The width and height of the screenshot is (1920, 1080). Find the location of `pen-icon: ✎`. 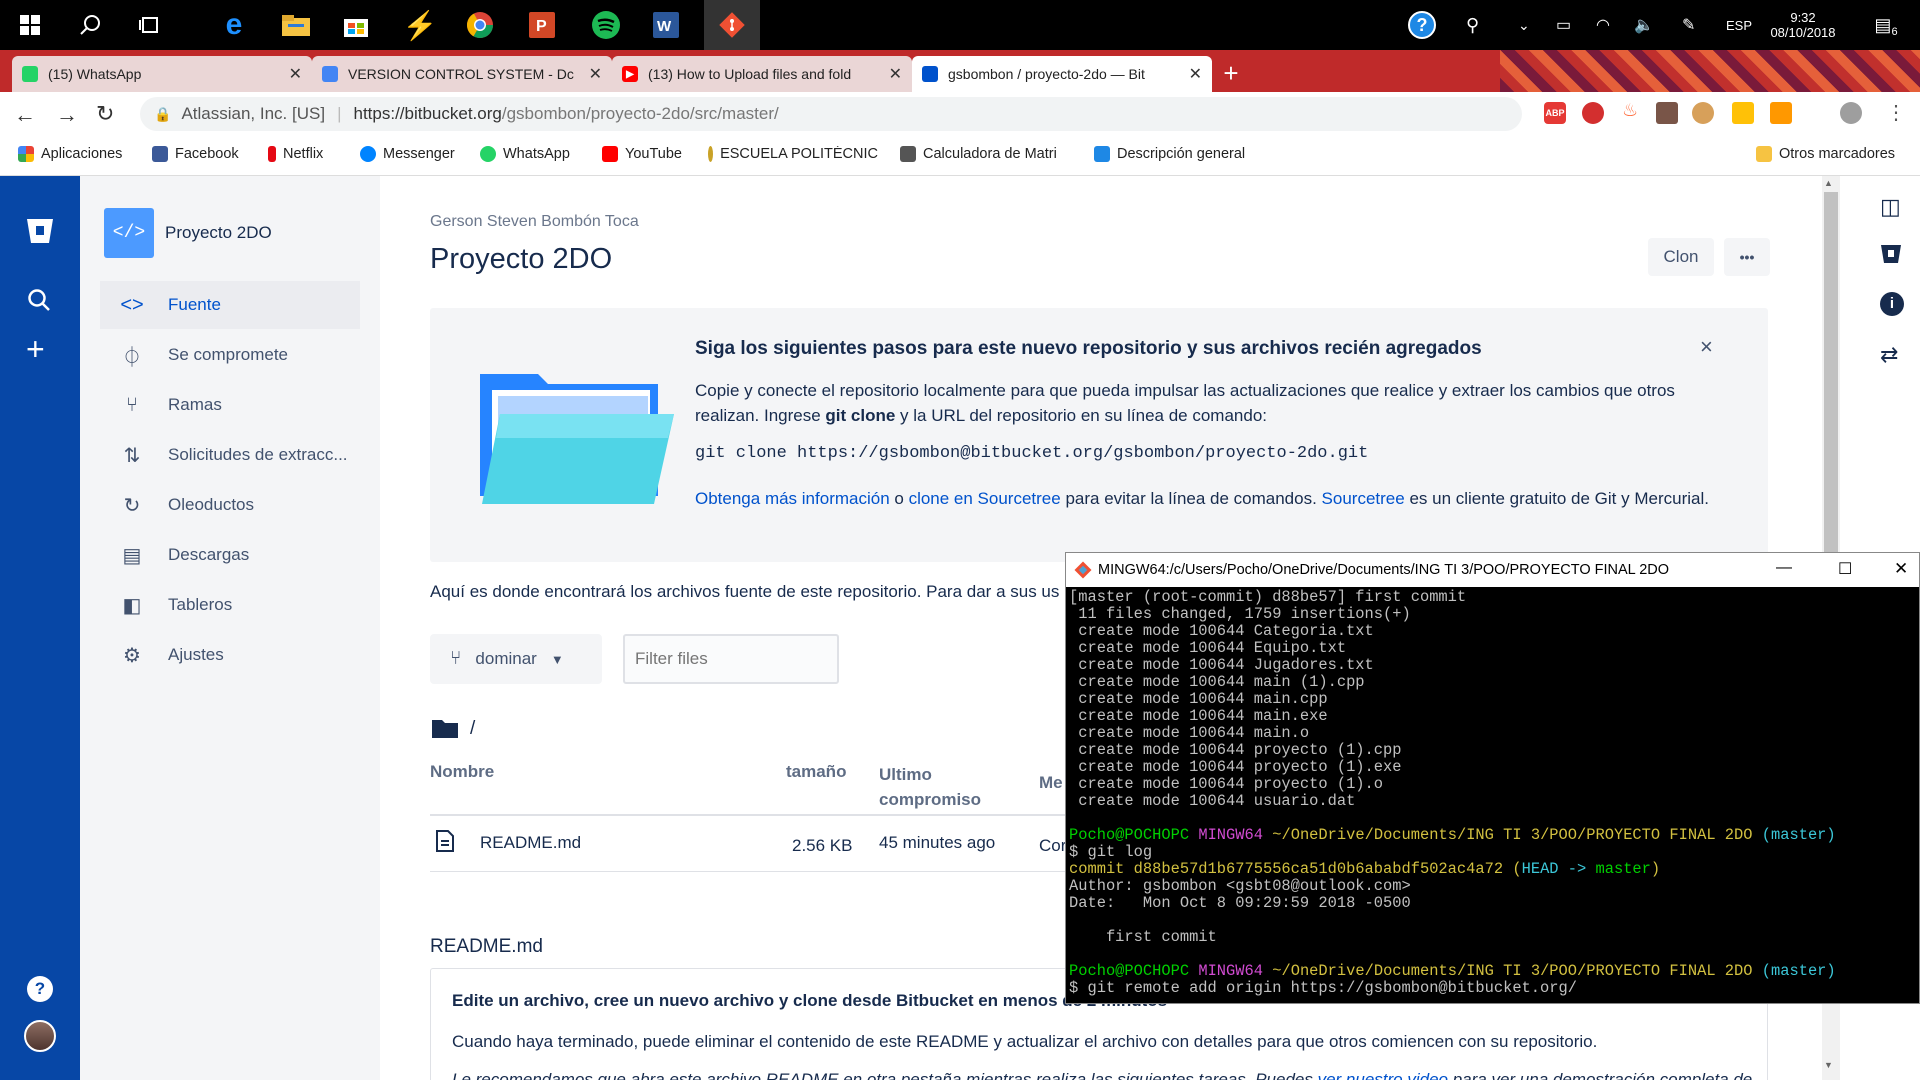

pen-icon: ✎ is located at coordinates (1688, 25).